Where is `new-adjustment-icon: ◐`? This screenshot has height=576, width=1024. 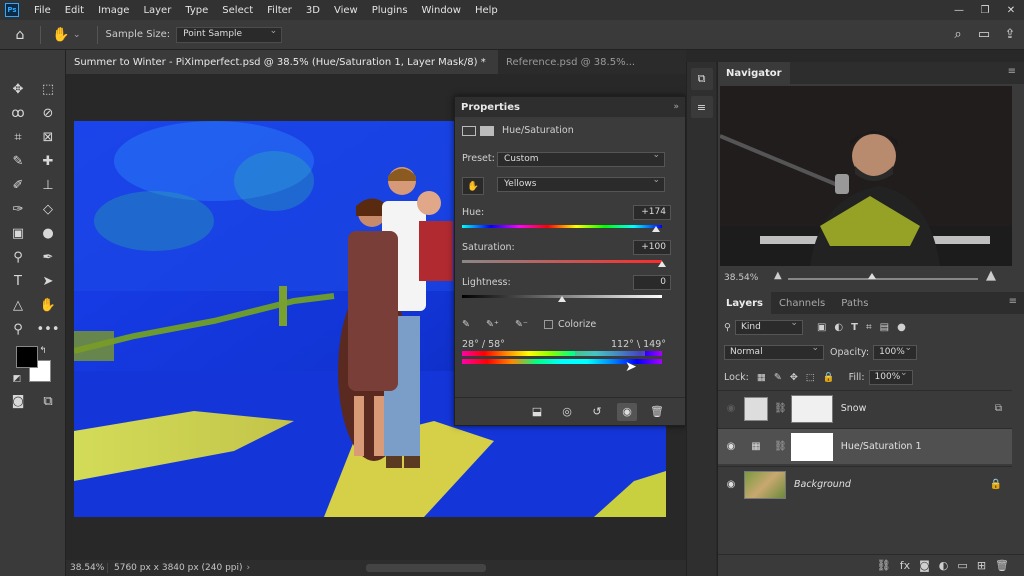
new-adjustment-icon: ◐ is located at coordinates (944, 565).